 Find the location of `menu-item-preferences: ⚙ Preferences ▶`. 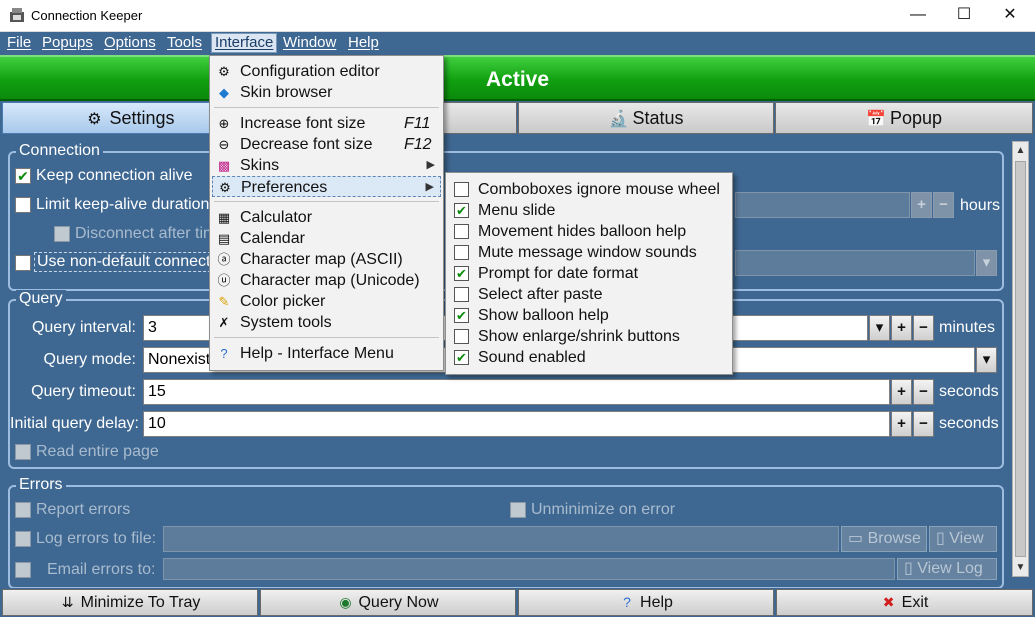

menu-item-preferences: ⚙ Preferences ▶ is located at coordinates (326, 186).